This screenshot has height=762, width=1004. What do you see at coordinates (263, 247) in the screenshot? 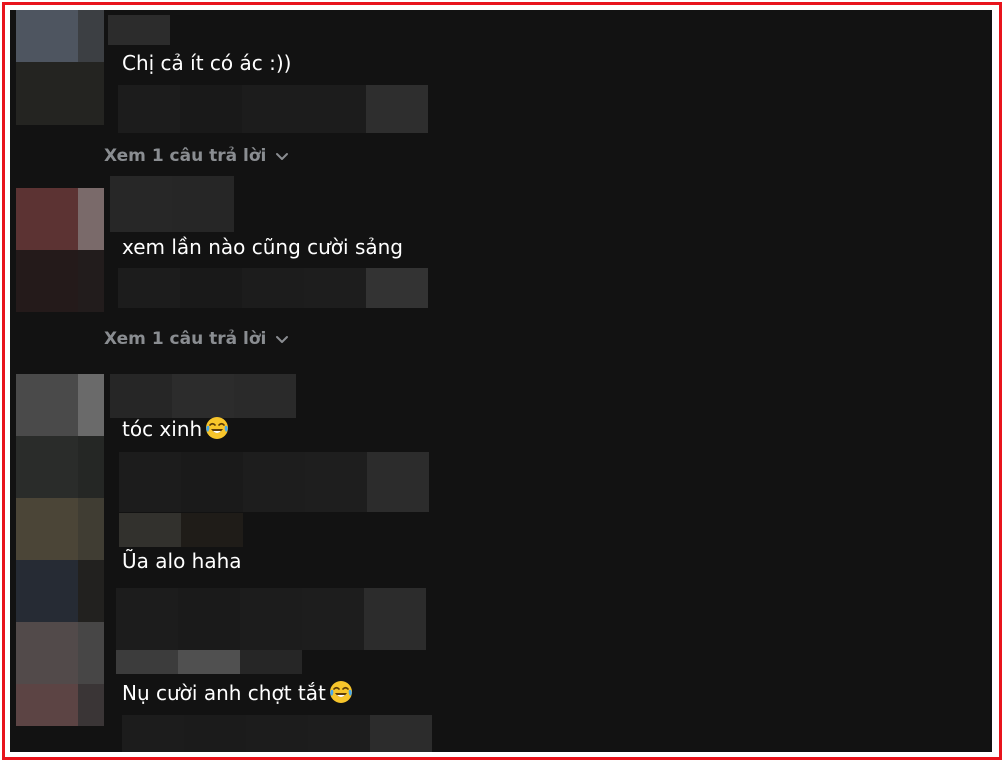
I see `comment-text: xem lần nào cũng cười sảng` at bounding box center [263, 247].